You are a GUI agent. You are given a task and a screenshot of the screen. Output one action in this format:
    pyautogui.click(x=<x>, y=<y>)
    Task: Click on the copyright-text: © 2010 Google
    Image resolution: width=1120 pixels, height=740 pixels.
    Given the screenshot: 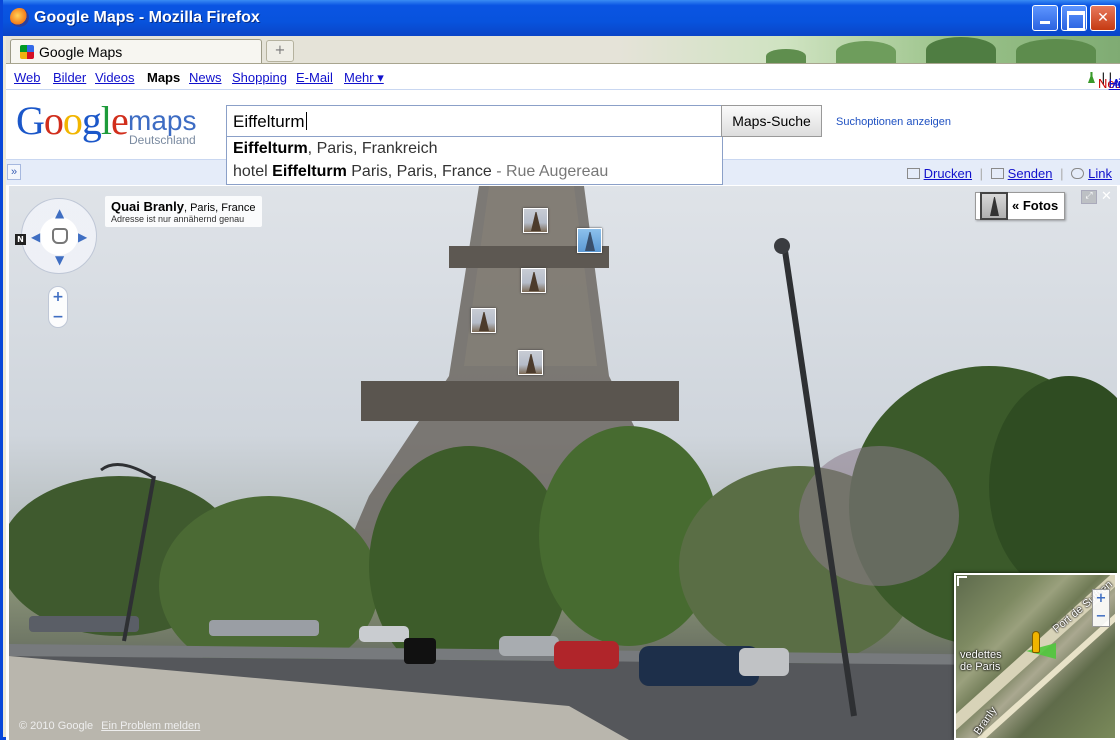 What is the action you would take?
    pyautogui.click(x=56, y=726)
    